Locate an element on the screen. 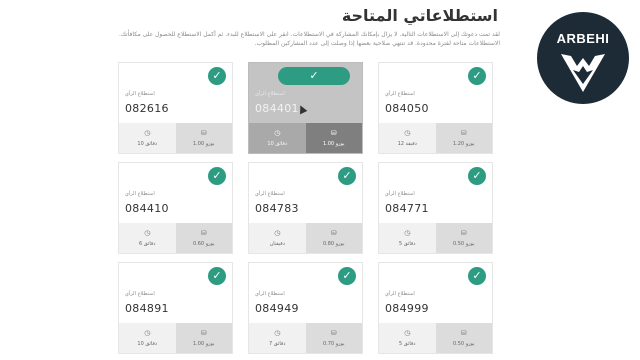  reward-label: يورو 0.70 is located at coordinates (333, 344).